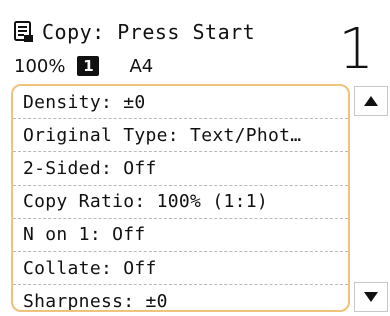 The height and width of the screenshot is (316, 390). I want to click on list-item-2-sided: 2-Sided: Off, so click(180, 169).